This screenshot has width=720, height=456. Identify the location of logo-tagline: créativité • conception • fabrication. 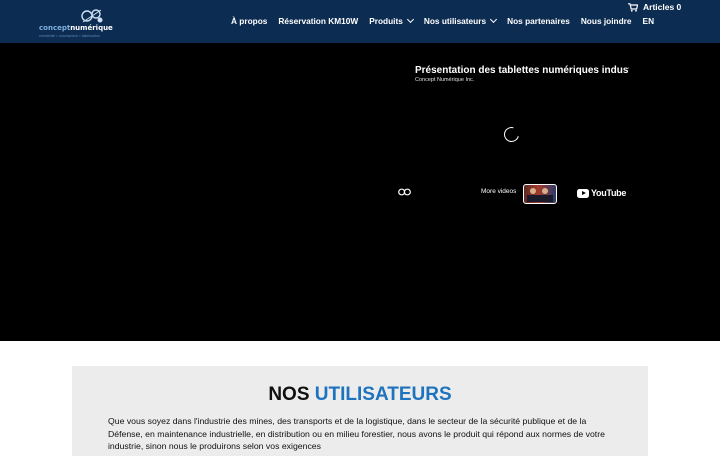
(70, 35).